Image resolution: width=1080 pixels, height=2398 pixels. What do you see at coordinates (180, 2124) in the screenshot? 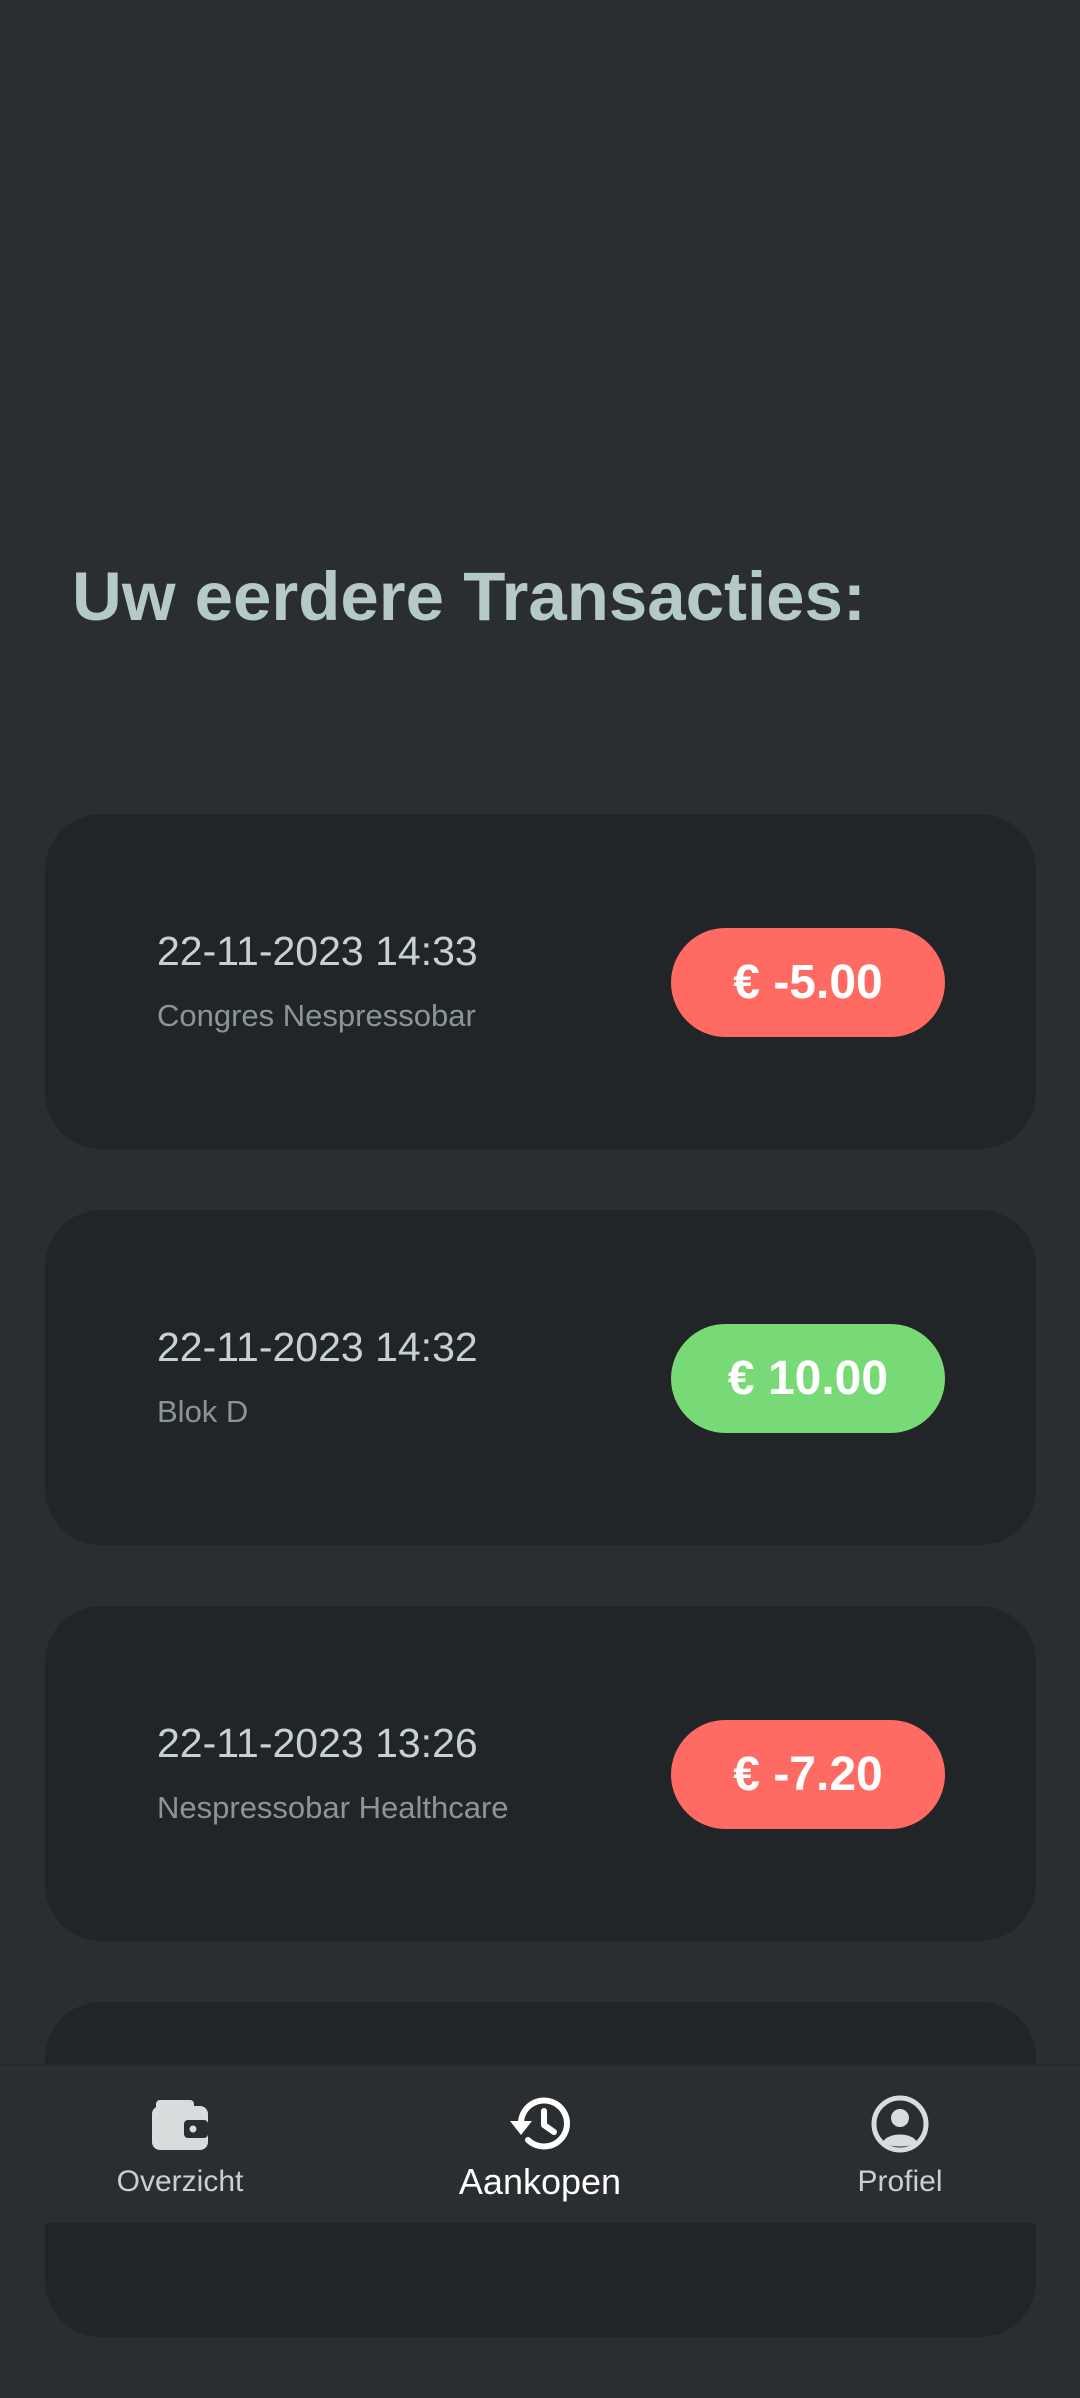
I see `wallet-icon` at bounding box center [180, 2124].